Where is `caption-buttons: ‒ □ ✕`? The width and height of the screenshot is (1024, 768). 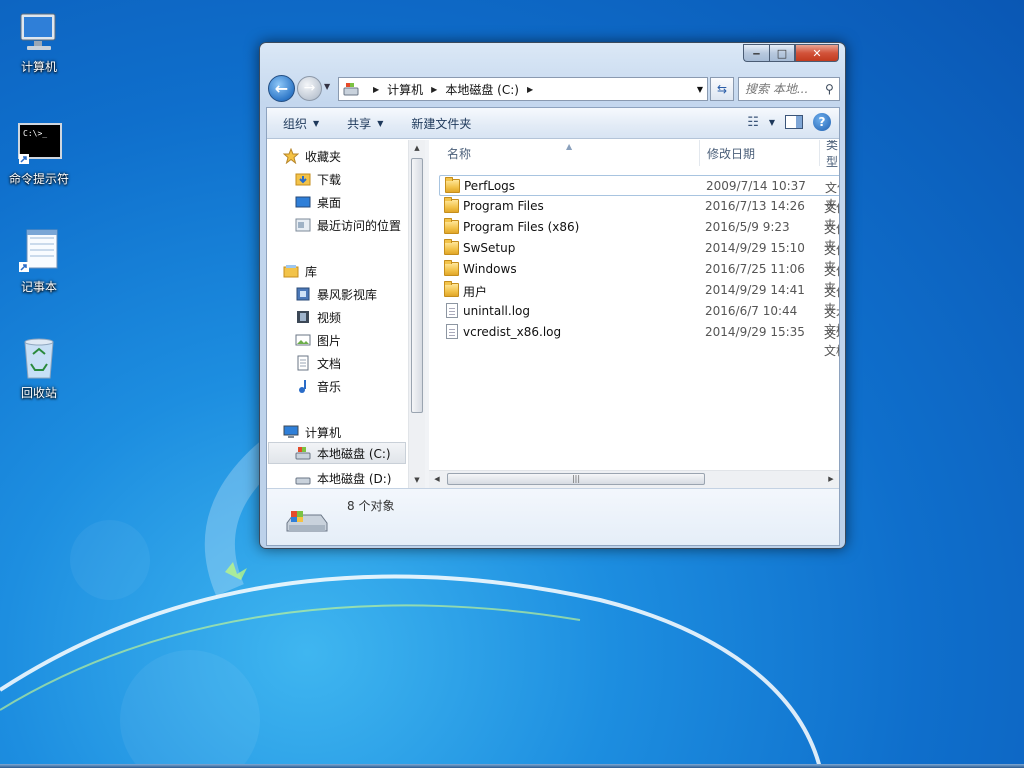
caption-buttons: ‒ □ ✕ is located at coordinates (791, 53).